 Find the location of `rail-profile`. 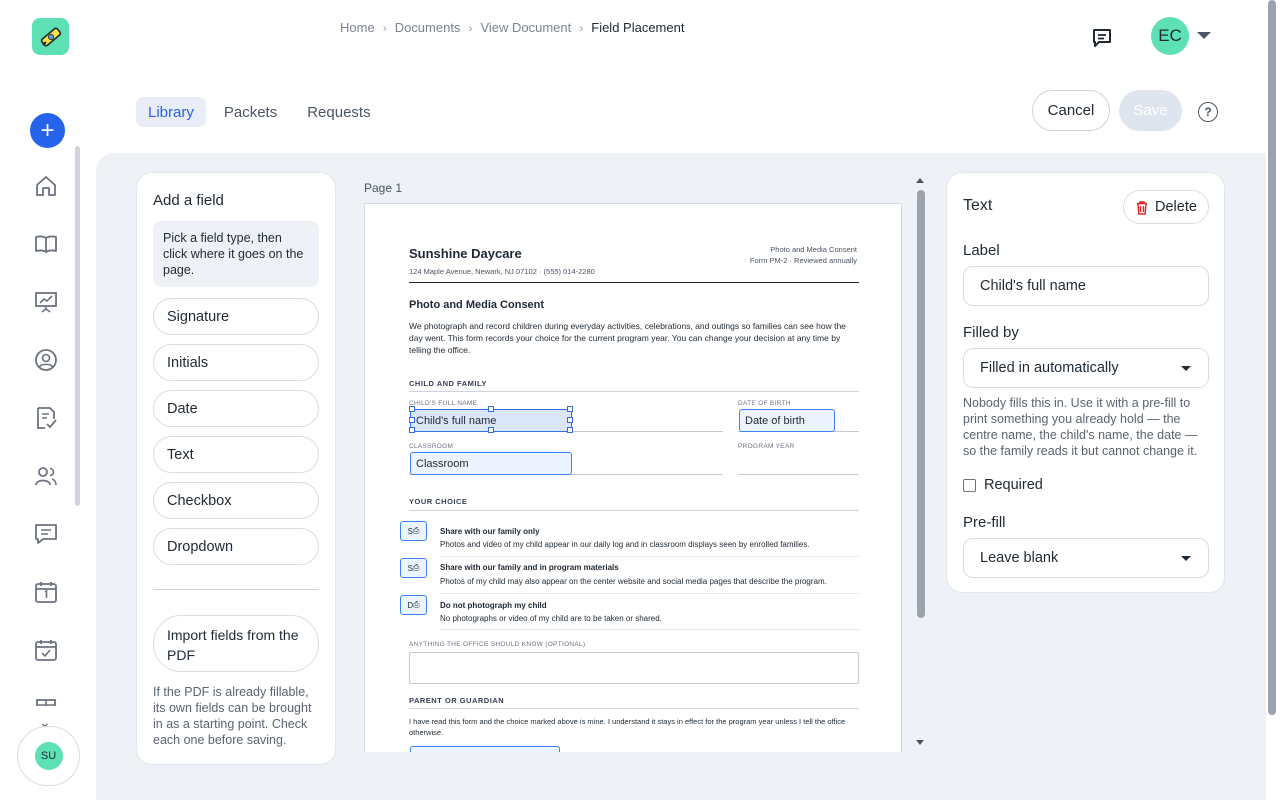

rail-profile is located at coordinates (46, 360).